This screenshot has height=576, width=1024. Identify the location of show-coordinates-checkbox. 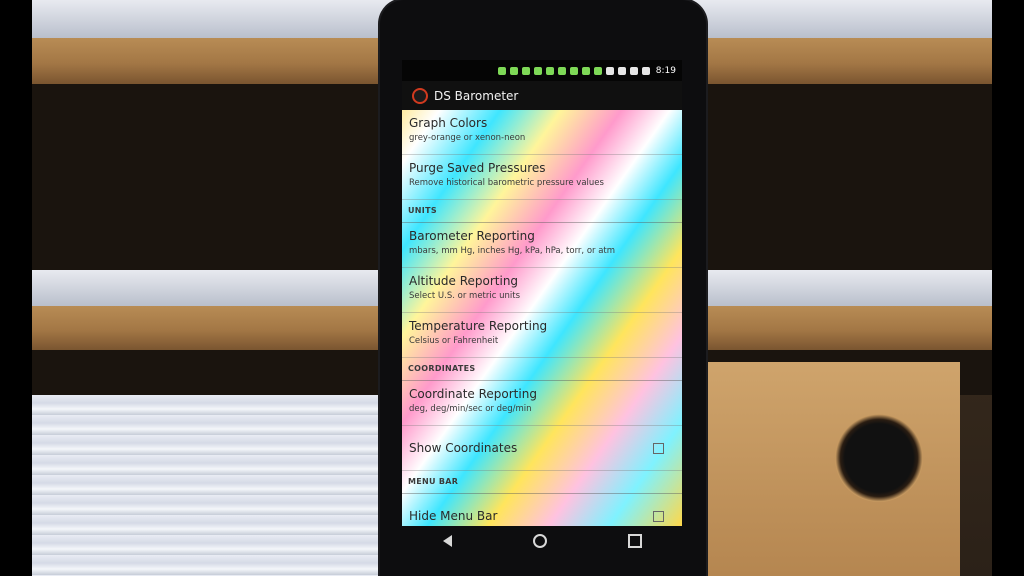
(658, 448).